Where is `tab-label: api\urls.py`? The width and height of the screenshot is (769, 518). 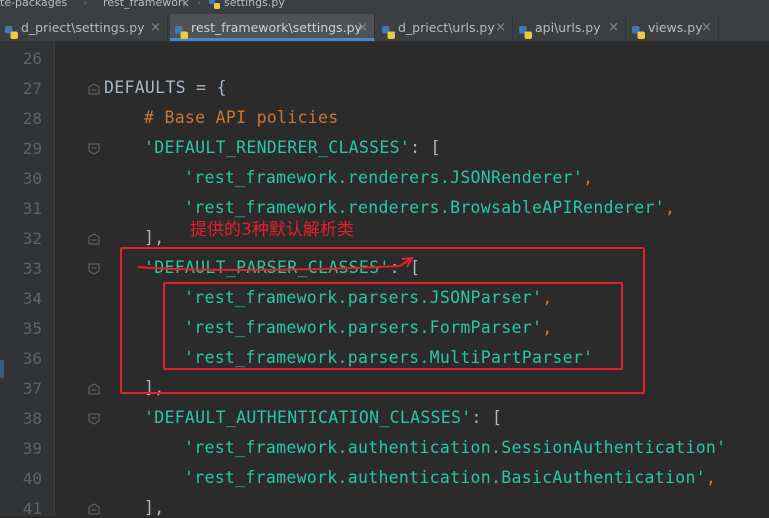
tab-label: api\urls.py is located at coordinates (568, 27).